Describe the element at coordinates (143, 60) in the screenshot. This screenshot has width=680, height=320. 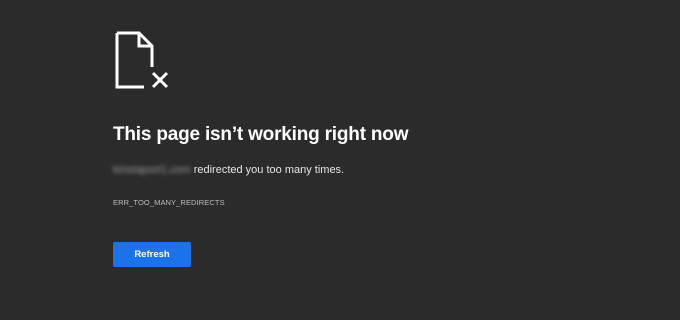
I see `broken-document-icon` at that location.